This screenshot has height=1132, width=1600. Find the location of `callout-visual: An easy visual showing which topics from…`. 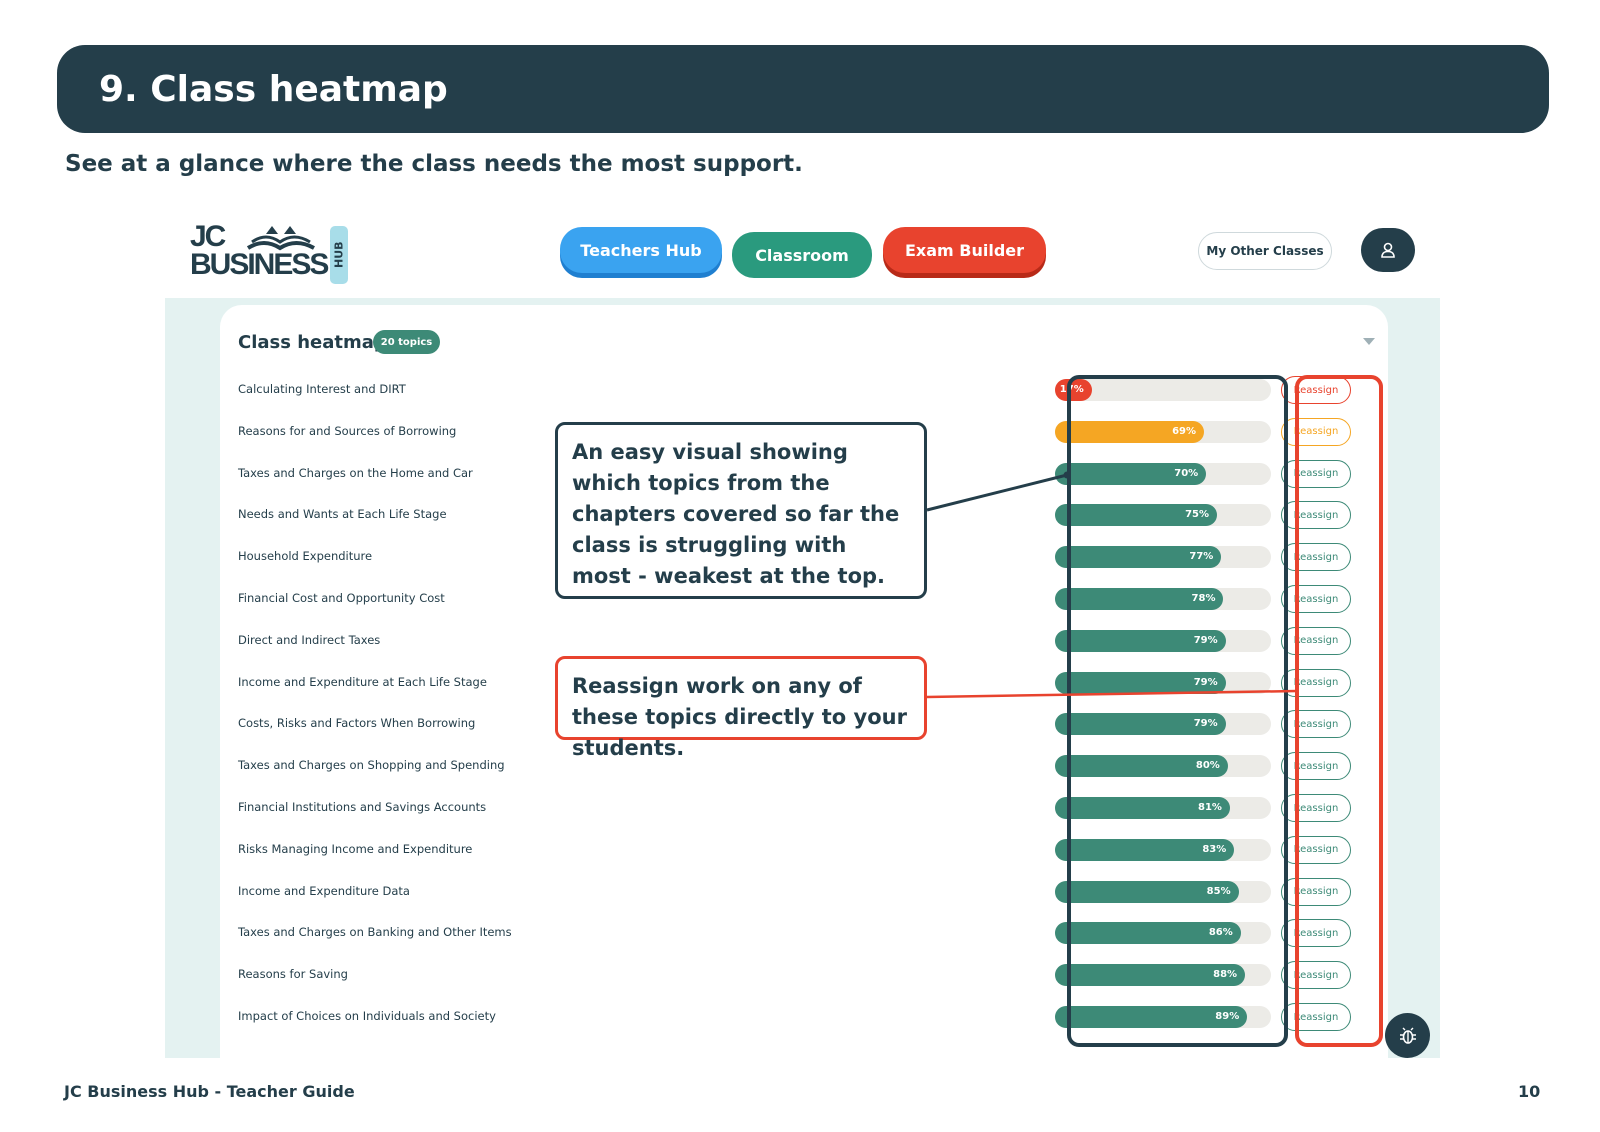

callout-visual: An easy visual showing which topics from… is located at coordinates (741, 510).